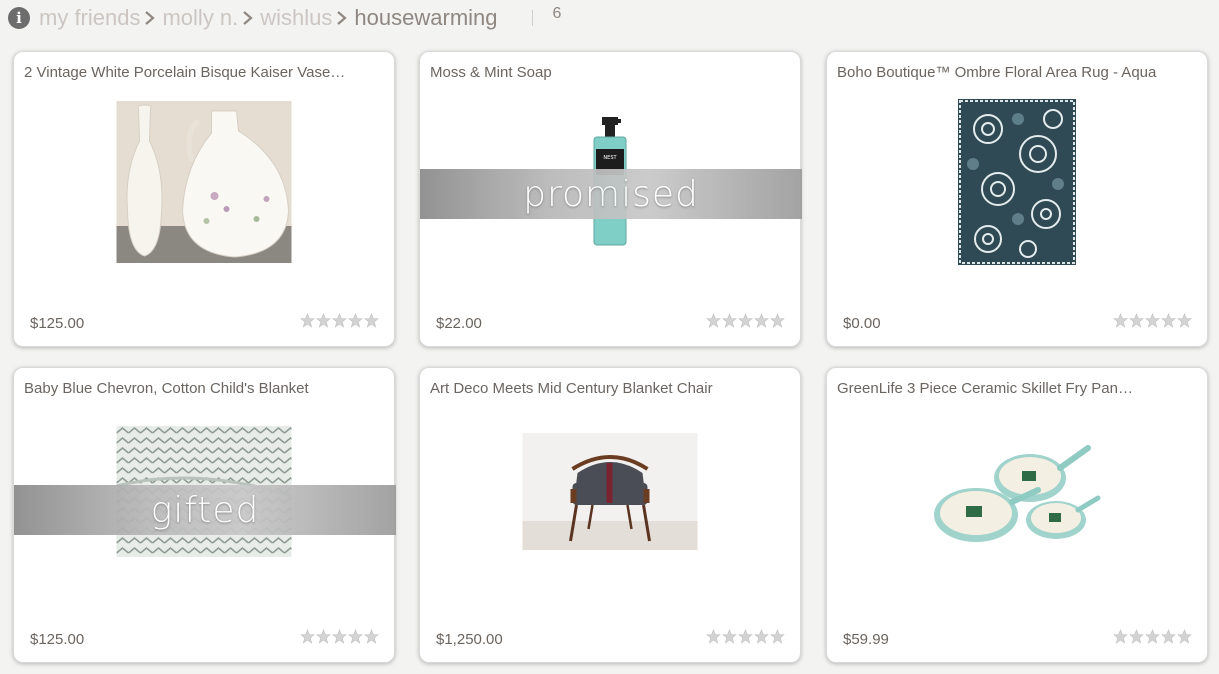 This screenshot has width=1219, height=674. I want to click on item-price: $59.99, so click(866, 639).